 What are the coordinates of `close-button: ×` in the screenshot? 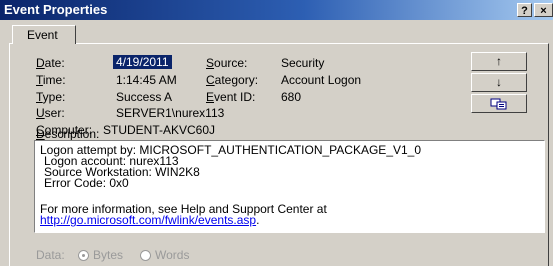 It's located at (543, 10).